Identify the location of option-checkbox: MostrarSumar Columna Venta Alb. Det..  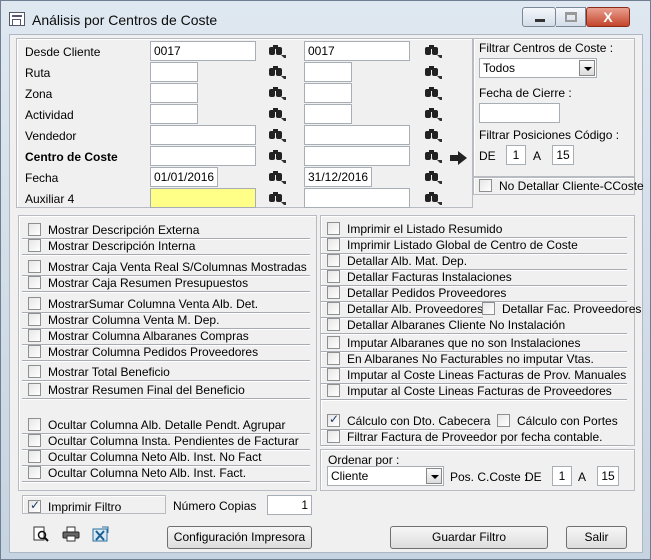
(143, 303).